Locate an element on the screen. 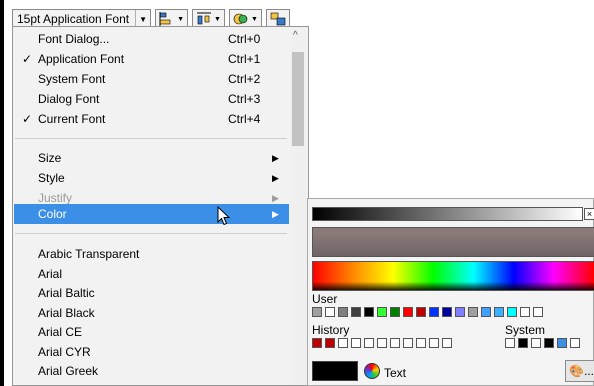  menu-item-font: Arial Black is located at coordinates (151, 313).